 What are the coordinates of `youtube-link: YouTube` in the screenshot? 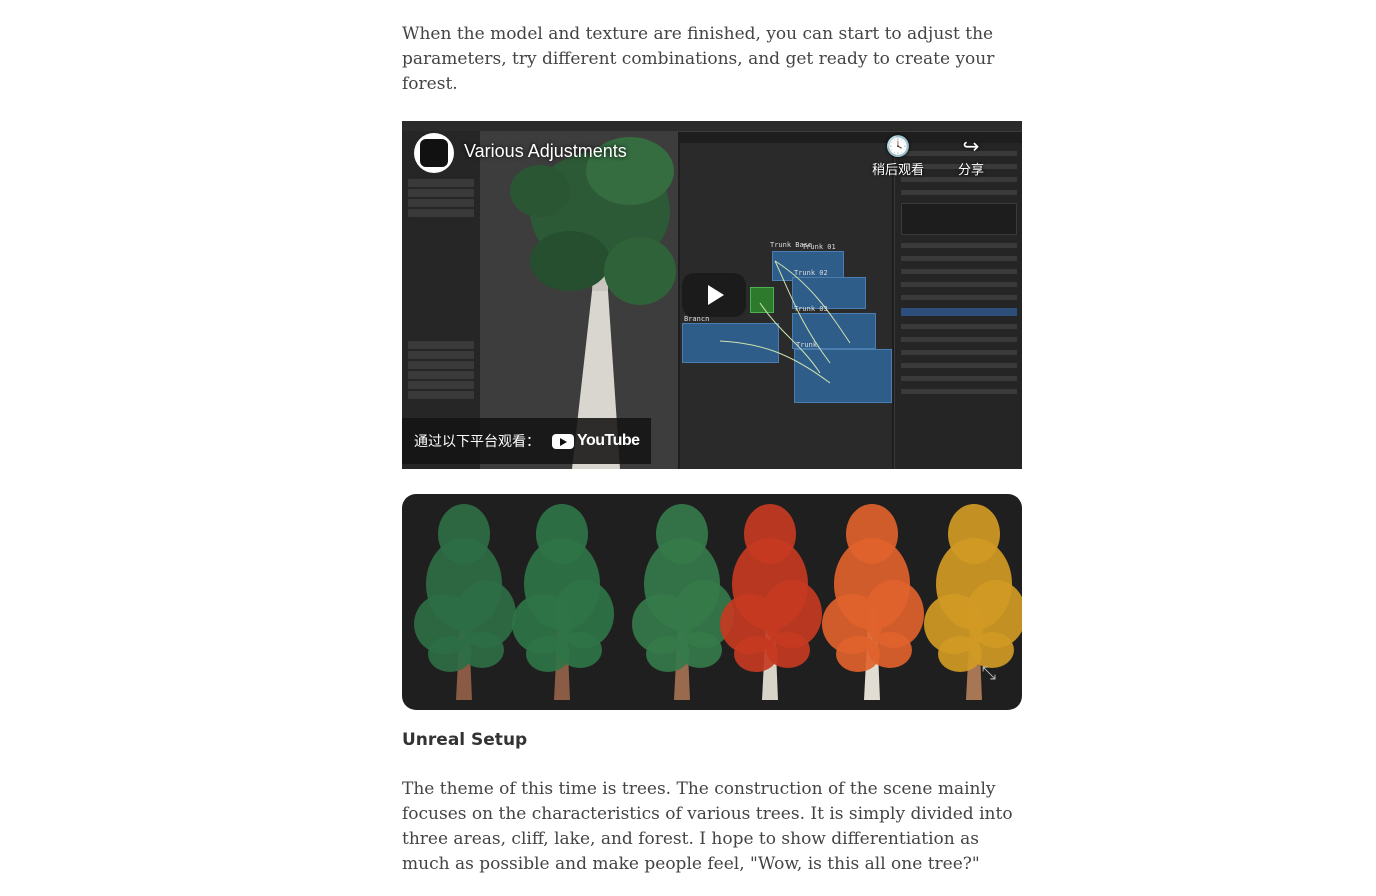 It's located at (596, 441).